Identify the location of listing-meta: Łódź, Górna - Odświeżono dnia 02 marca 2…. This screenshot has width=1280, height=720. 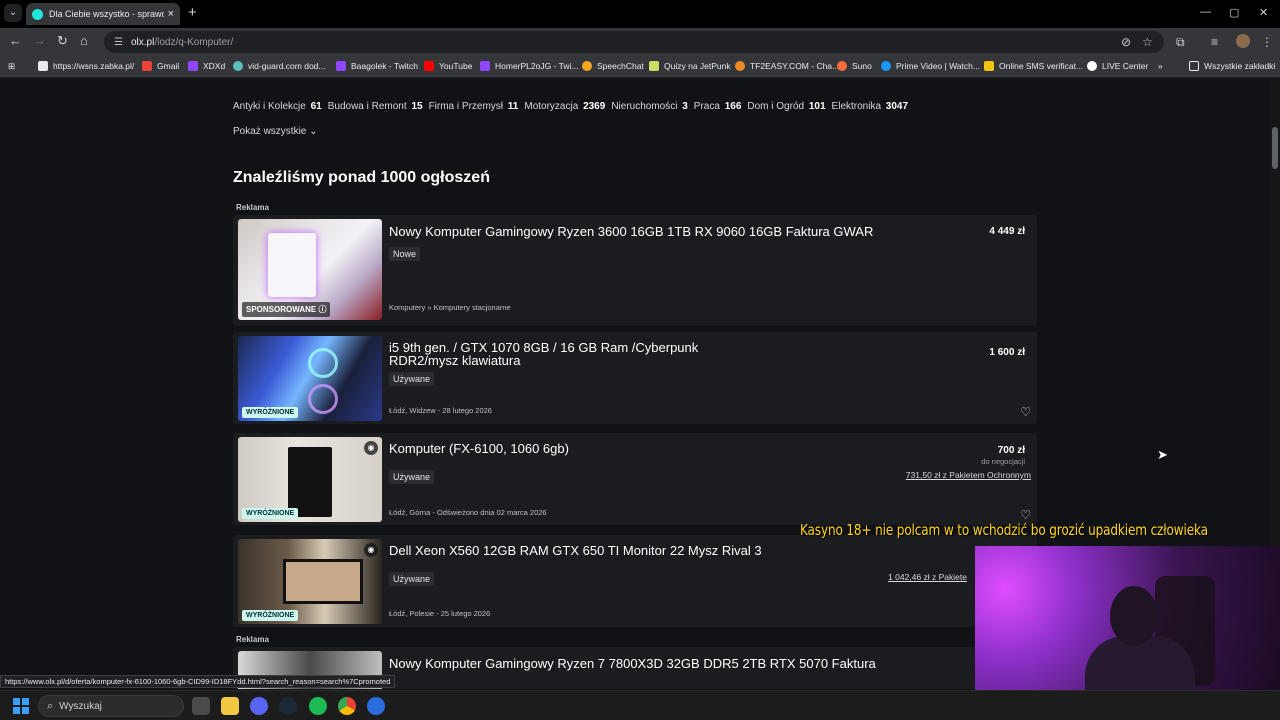
(468, 512).